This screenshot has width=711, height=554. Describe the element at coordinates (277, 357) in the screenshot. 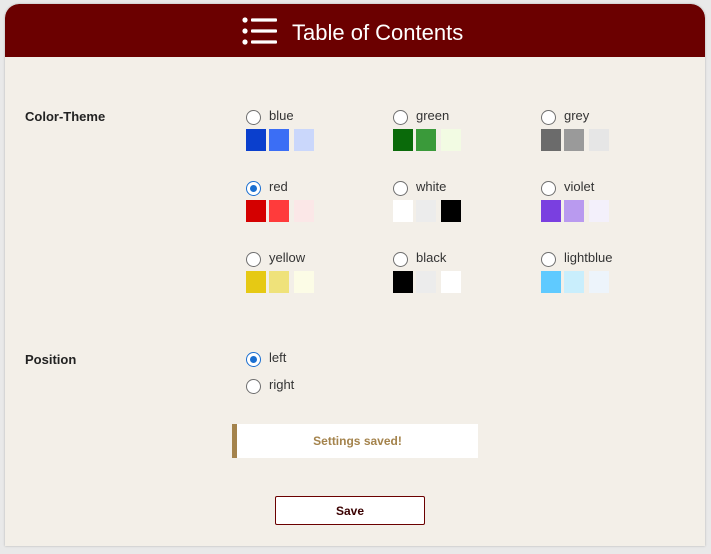

I see `position-label-left: left` at that location.